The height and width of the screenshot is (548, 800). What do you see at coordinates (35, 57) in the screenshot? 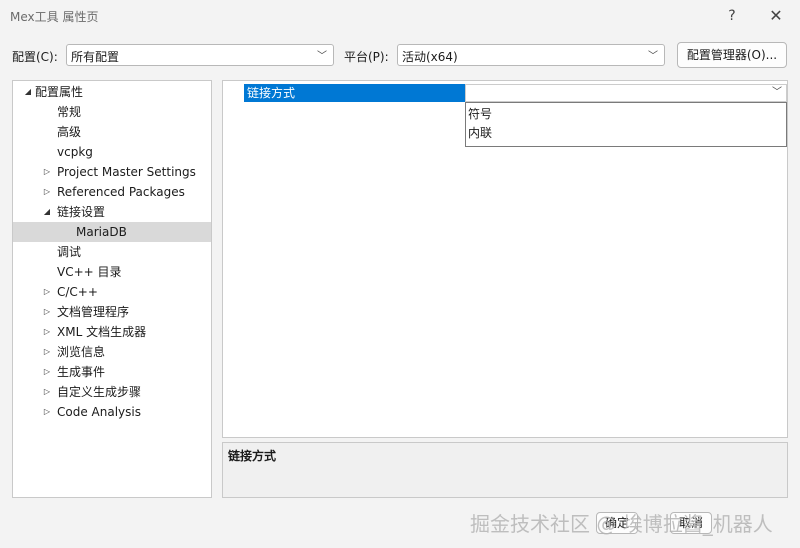
I see `config-label: 配置(C):` at bounding box center [35, 57].